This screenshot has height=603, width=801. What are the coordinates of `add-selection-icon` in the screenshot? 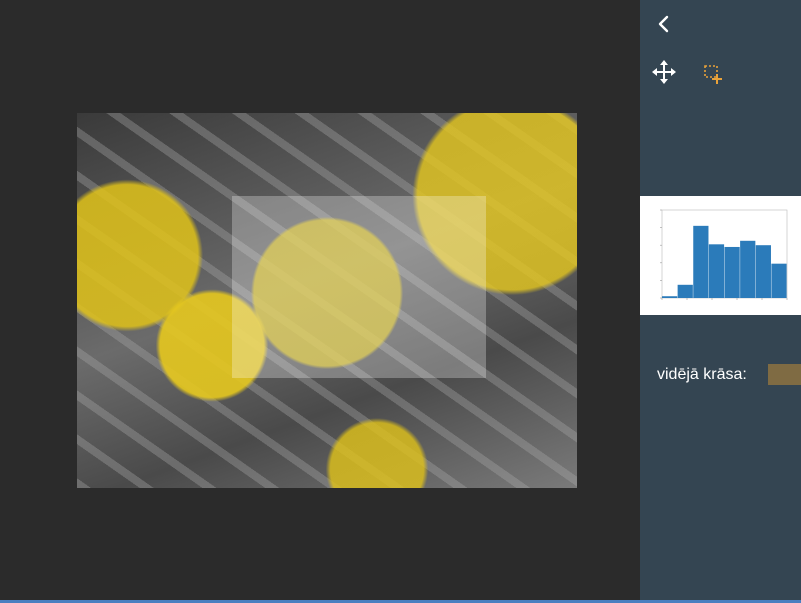 It's located at (713, 74).